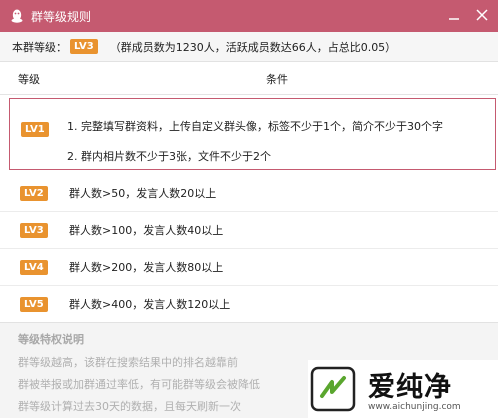  Describe the element at coordinates (39, 47) in the screenshot. I see `group-level-label: 本群等级：` at that location.